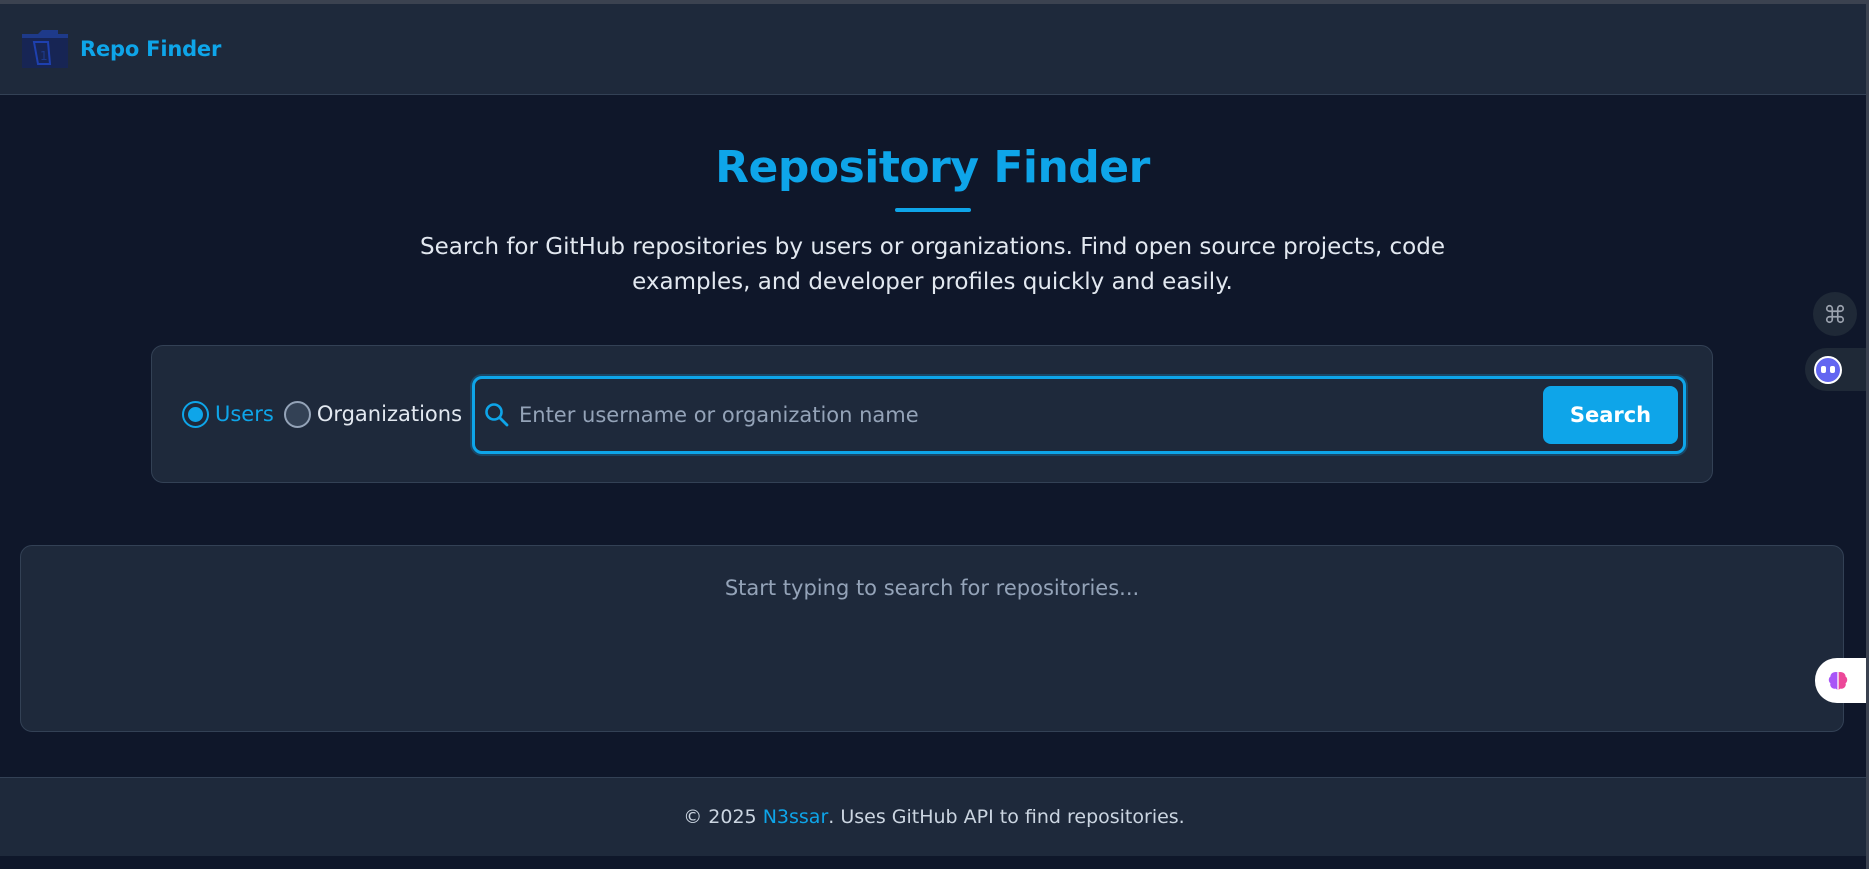 This screenshot has width=1869, height=869. I want to click on search-box: Search, so click(1079, 415).